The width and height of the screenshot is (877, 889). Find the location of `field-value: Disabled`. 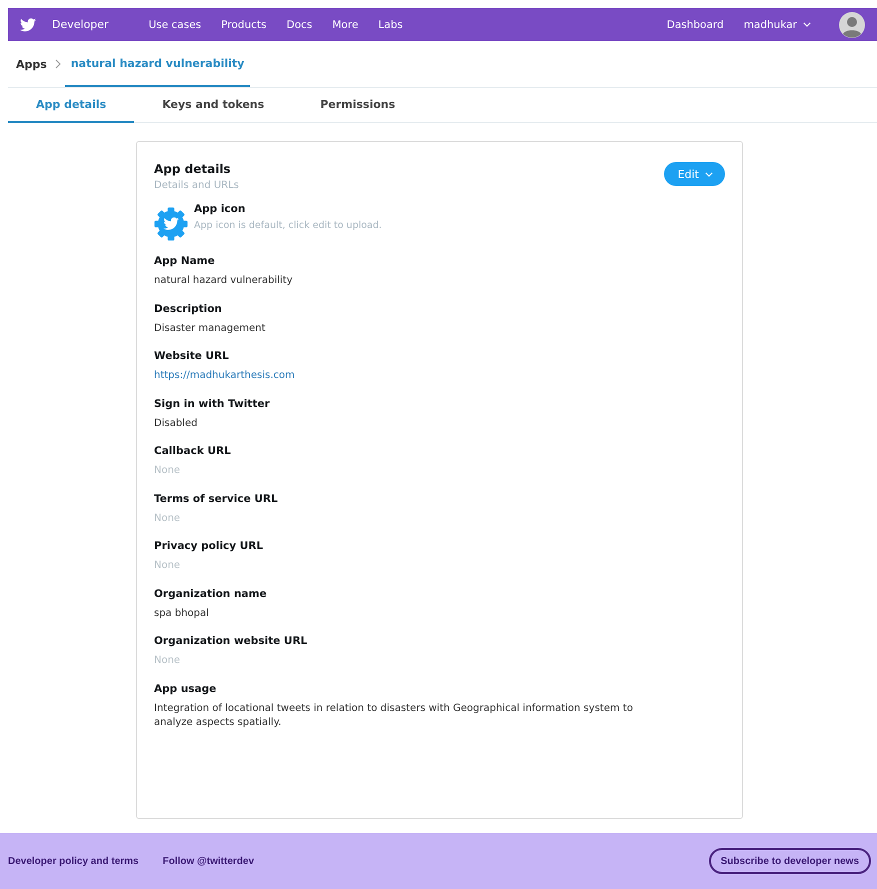

field-value: Disabled is located at coordinates (176, 423).